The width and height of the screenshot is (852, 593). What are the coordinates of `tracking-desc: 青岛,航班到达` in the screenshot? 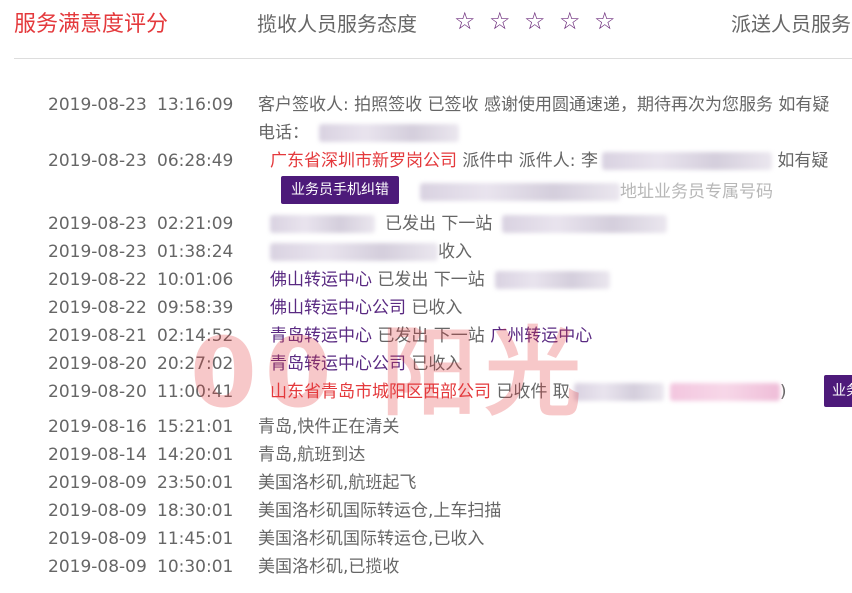 It's located at (312, 455).